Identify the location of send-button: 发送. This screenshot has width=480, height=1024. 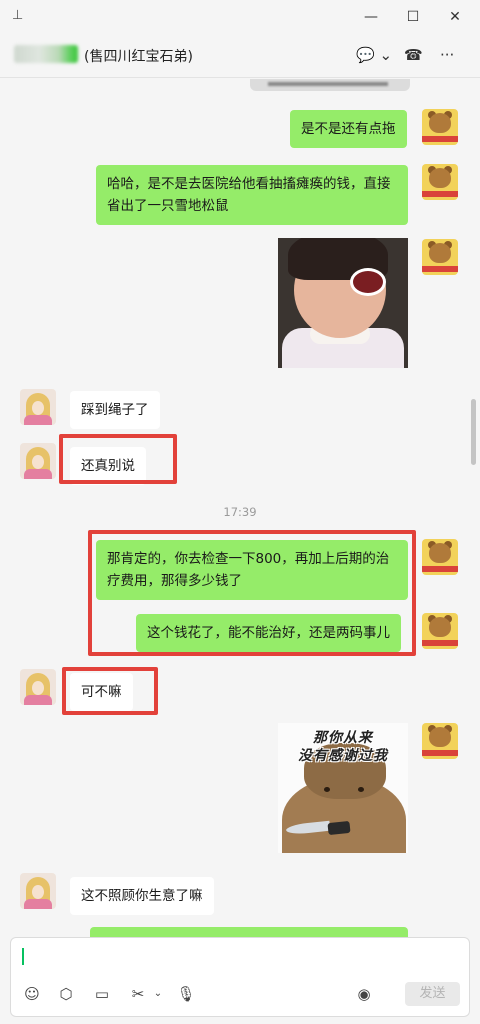
(432, 994).